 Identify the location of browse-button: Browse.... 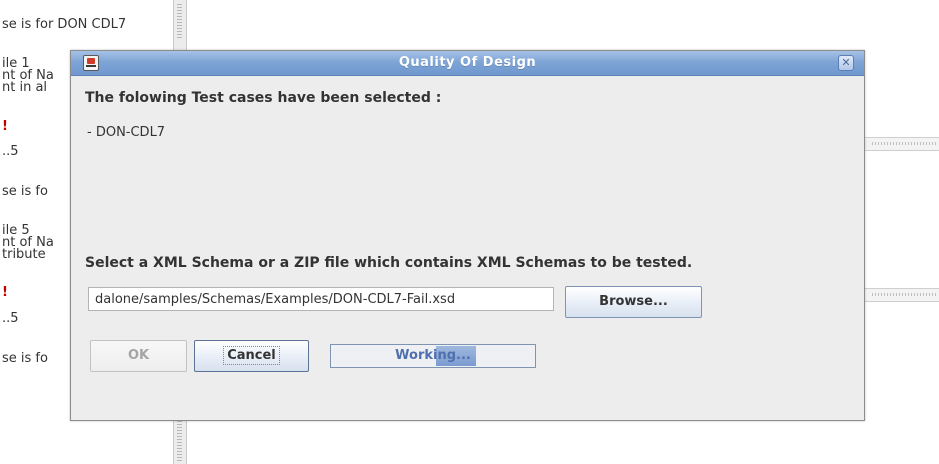
(633, 302).